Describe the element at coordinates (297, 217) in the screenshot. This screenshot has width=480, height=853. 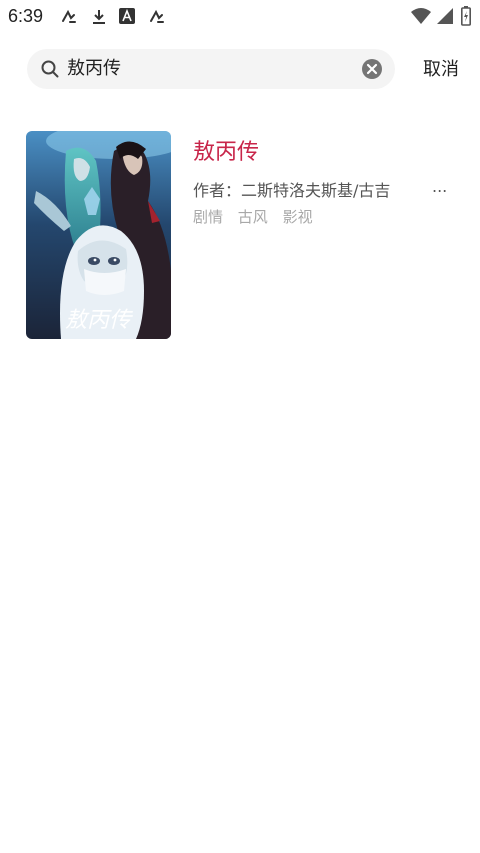
I see `tag-label: 影视` at that location.